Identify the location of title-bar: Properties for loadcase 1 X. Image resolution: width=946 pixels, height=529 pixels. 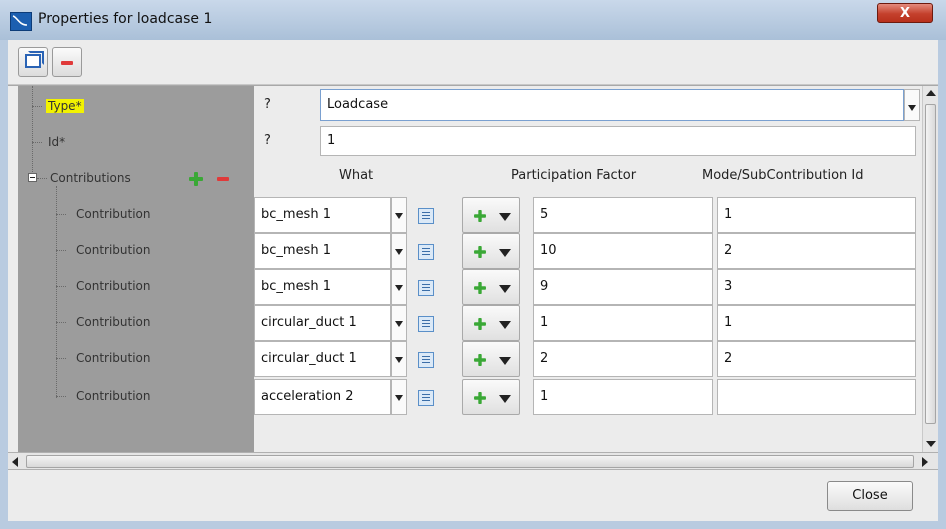
(473, 20).